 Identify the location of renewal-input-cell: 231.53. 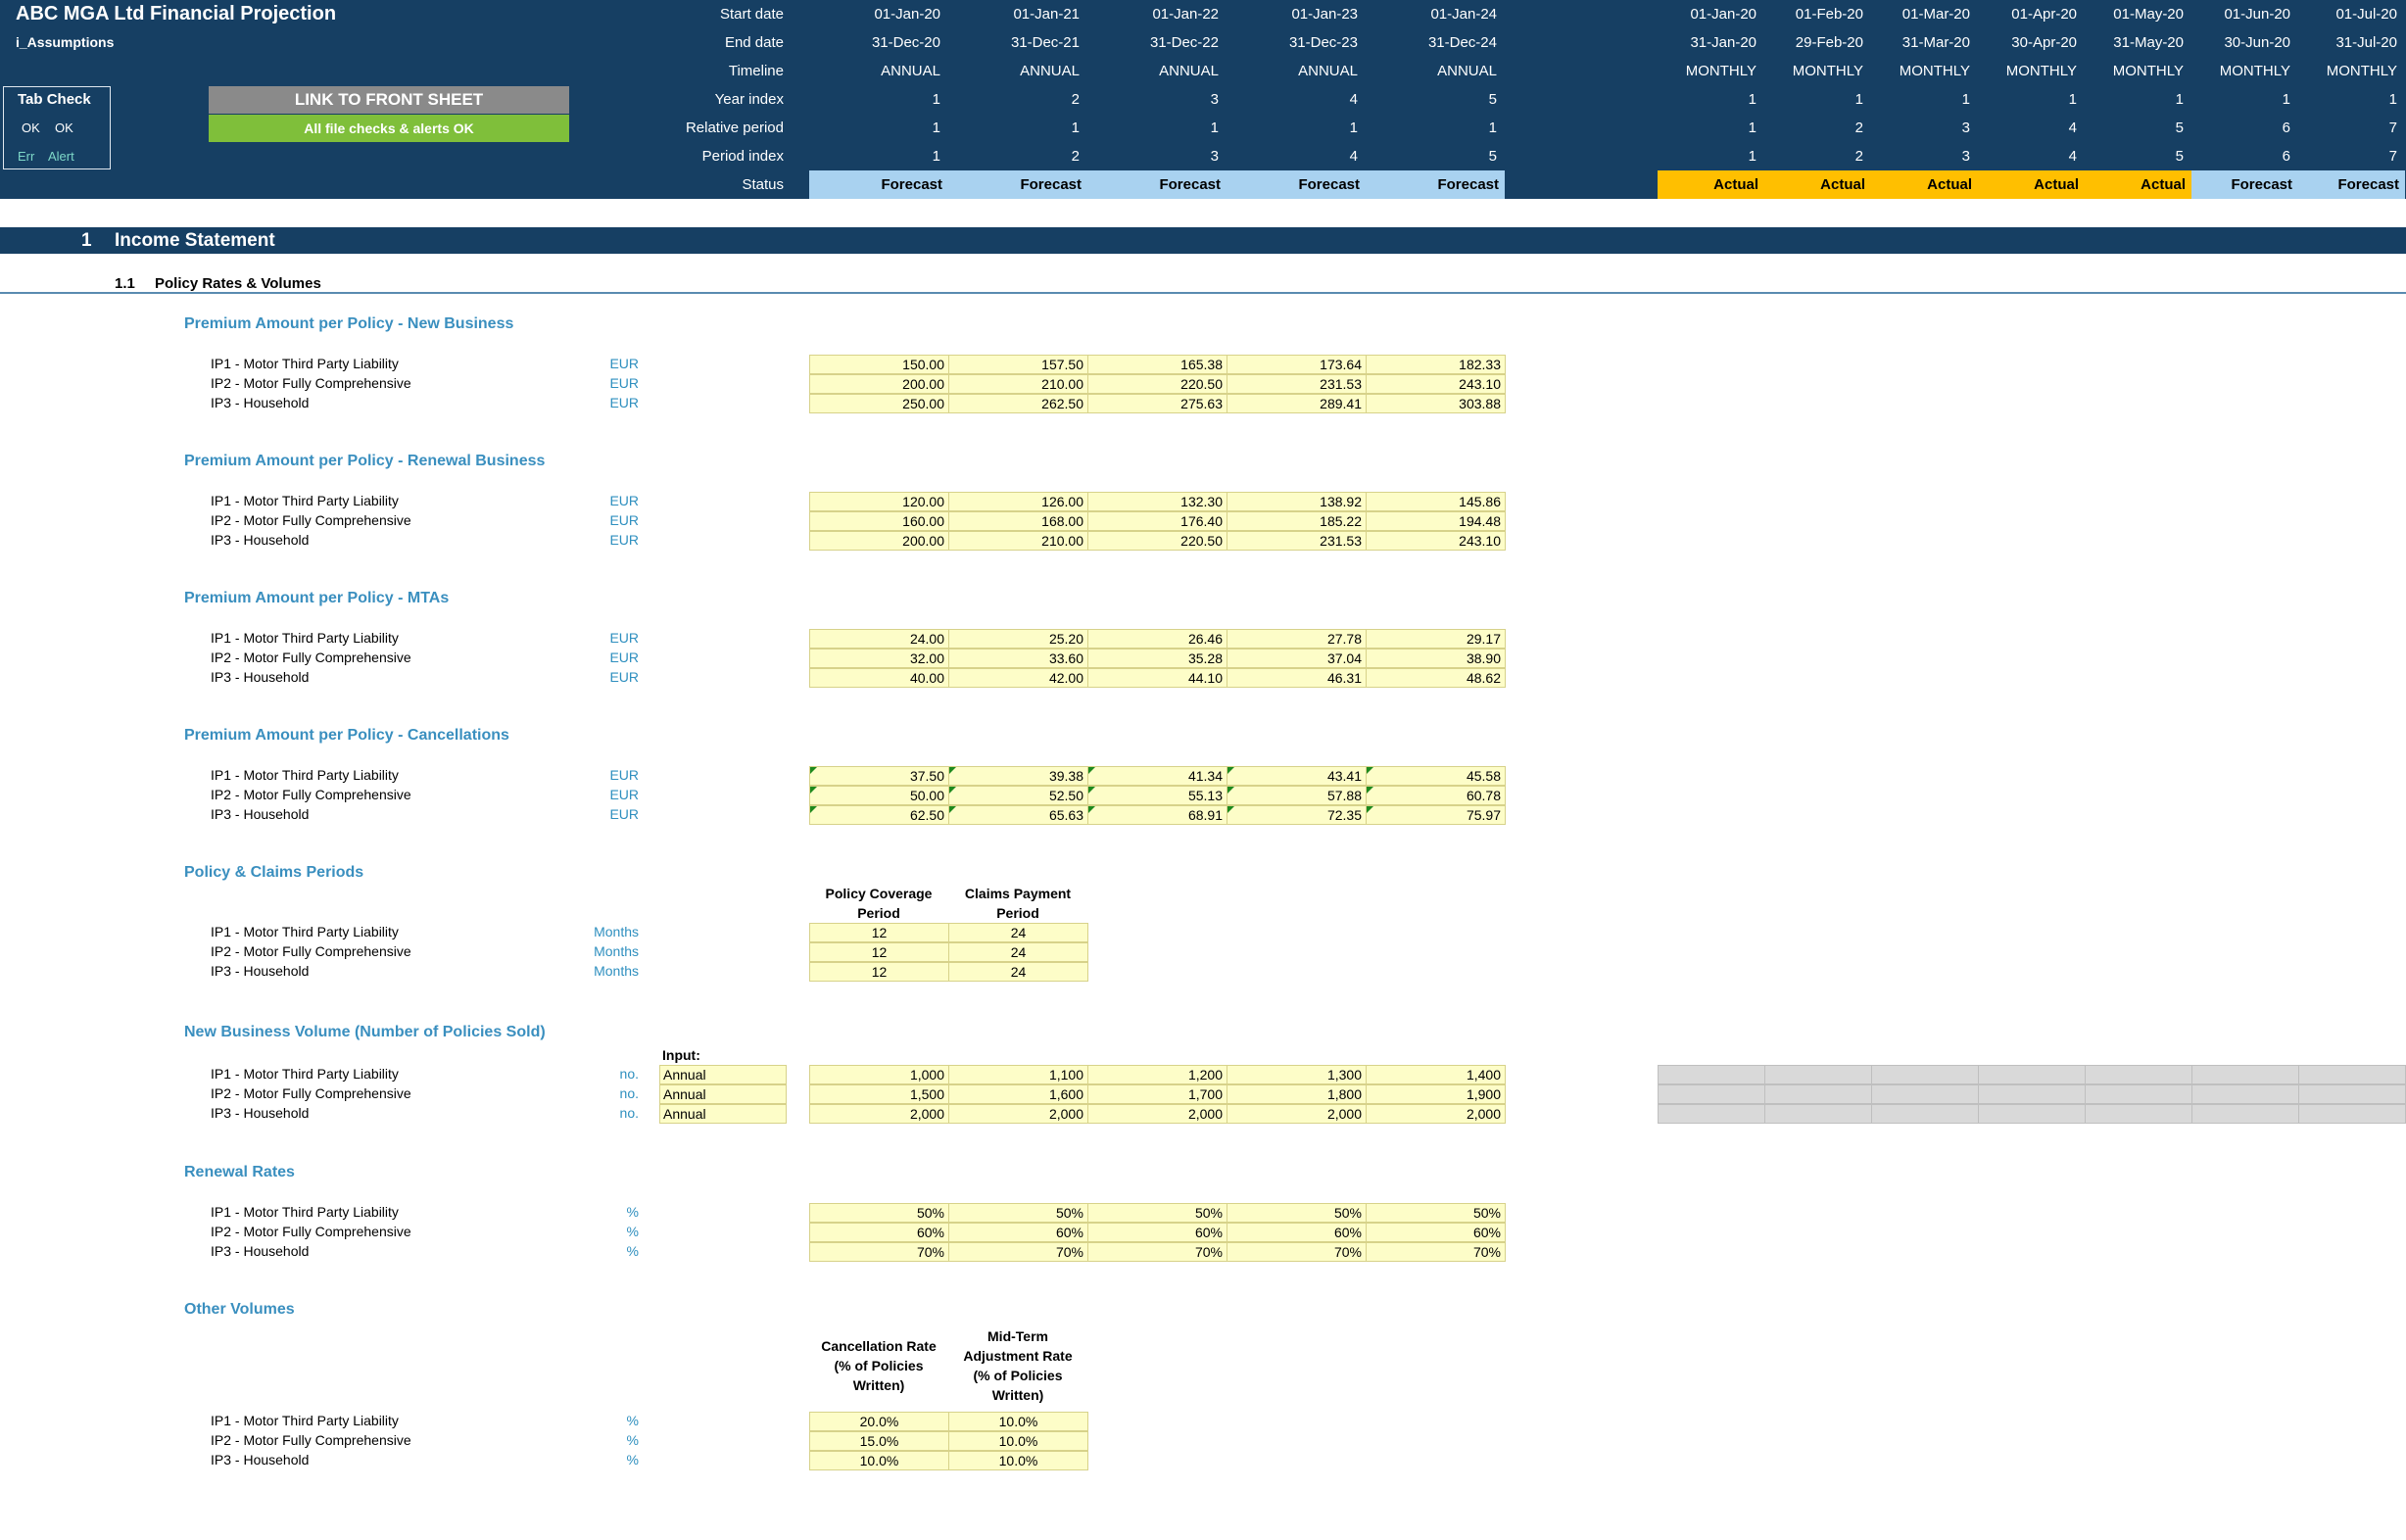
(1297, 541).